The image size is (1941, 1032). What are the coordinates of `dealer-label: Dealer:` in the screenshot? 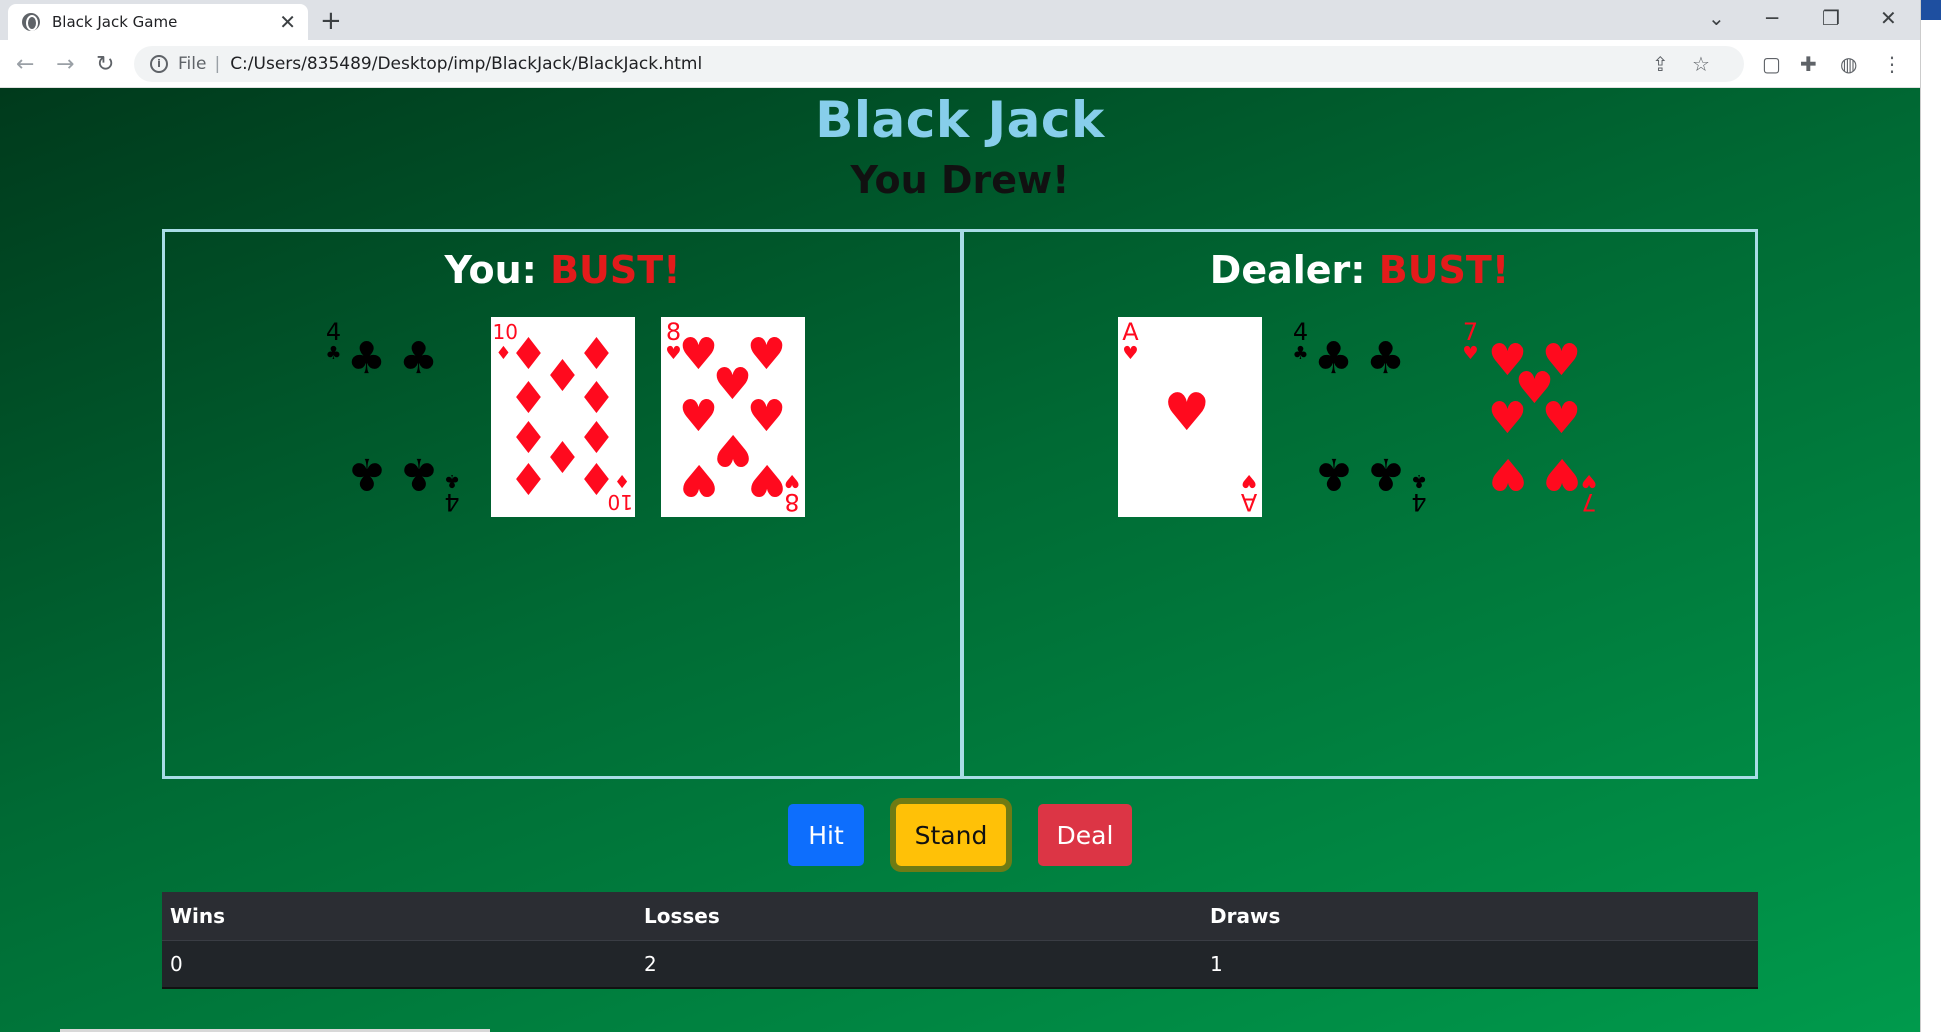 It's located at (1287, 270).